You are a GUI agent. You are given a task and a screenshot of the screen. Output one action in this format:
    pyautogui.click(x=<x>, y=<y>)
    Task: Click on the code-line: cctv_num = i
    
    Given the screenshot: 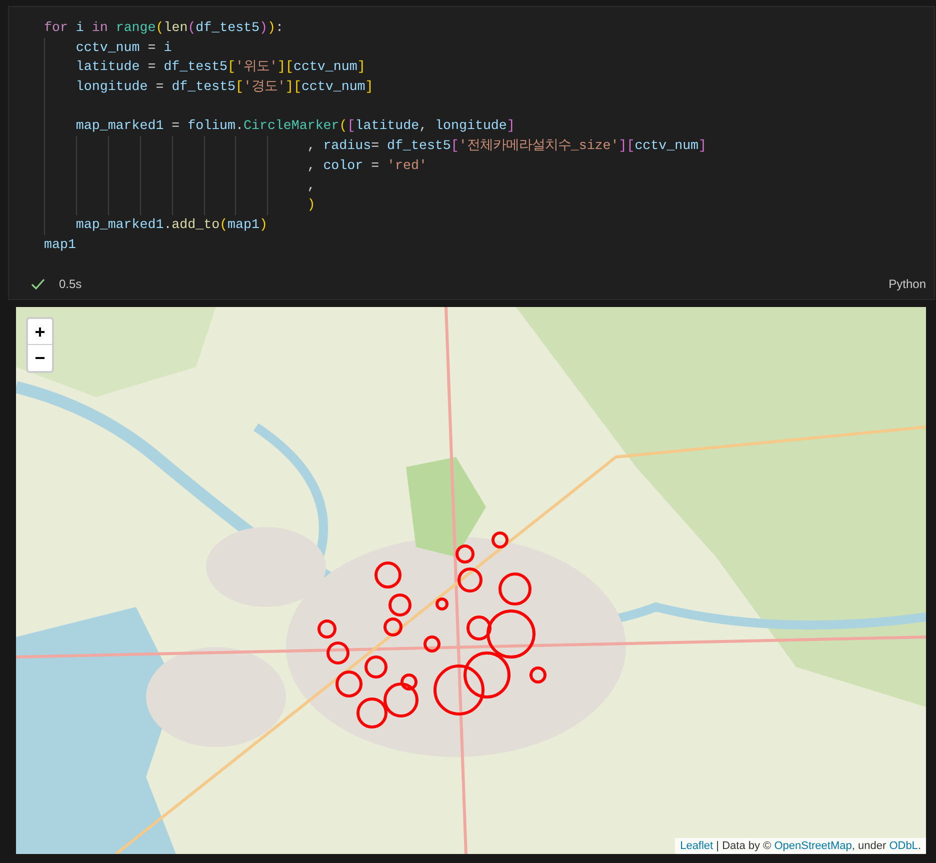 What is the action you would take?
    pyautogui.click(x=124, y=47)
    